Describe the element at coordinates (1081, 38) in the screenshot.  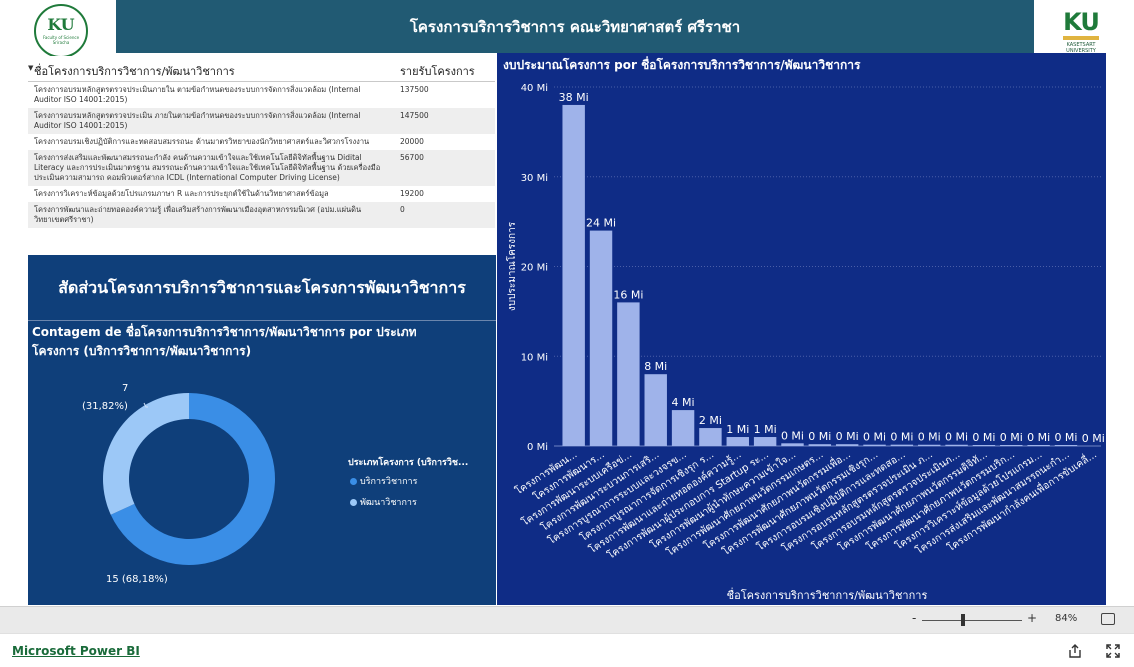
I see `university-logo-stripe` at that location.